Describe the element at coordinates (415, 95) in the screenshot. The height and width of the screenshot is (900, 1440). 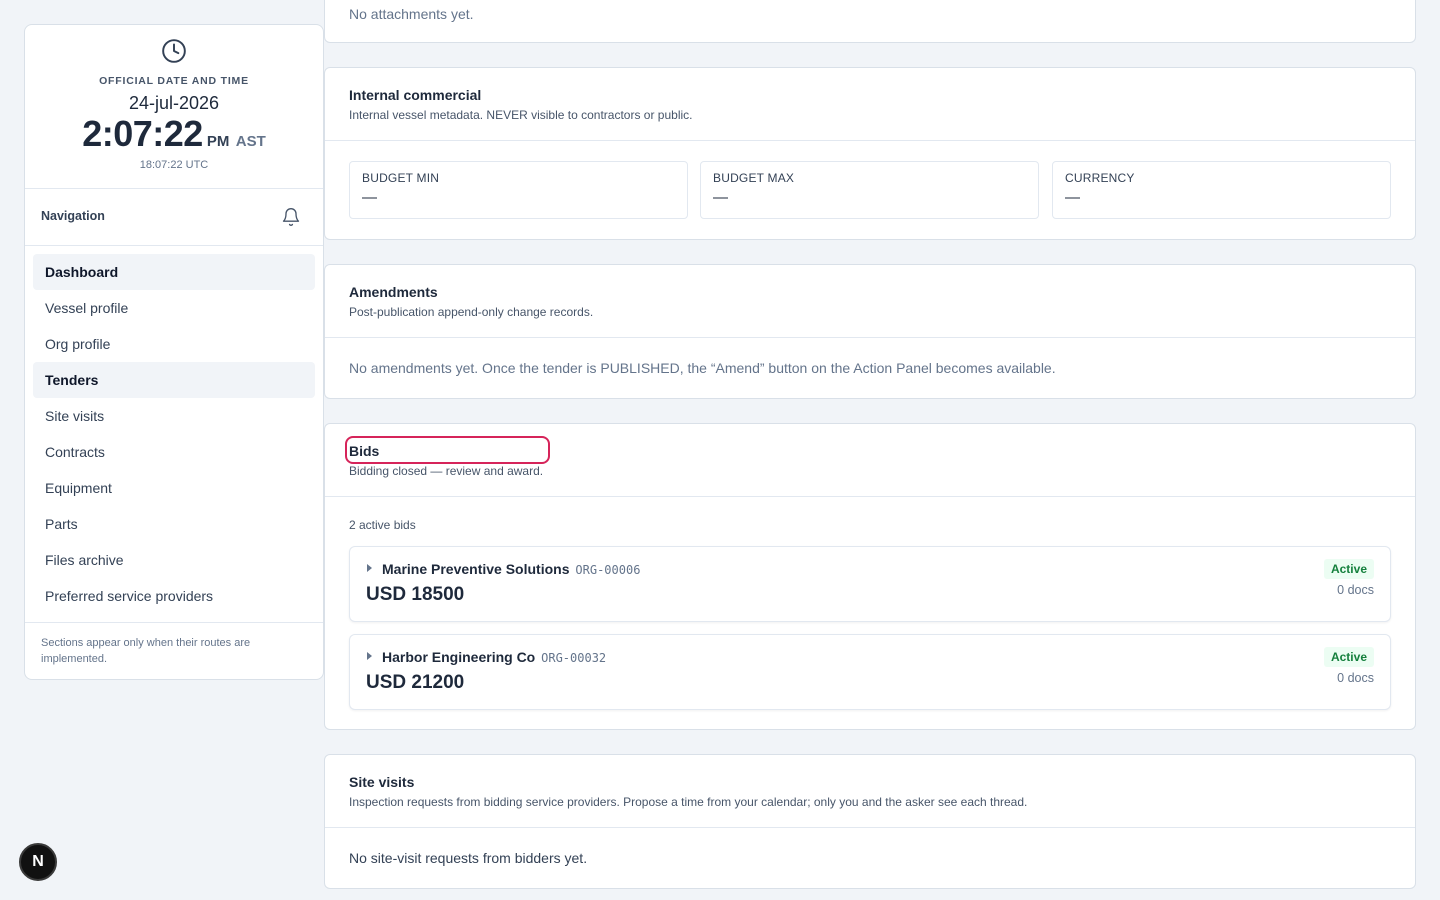
I see `internal-commercial-title: Internal commercial` at that location.